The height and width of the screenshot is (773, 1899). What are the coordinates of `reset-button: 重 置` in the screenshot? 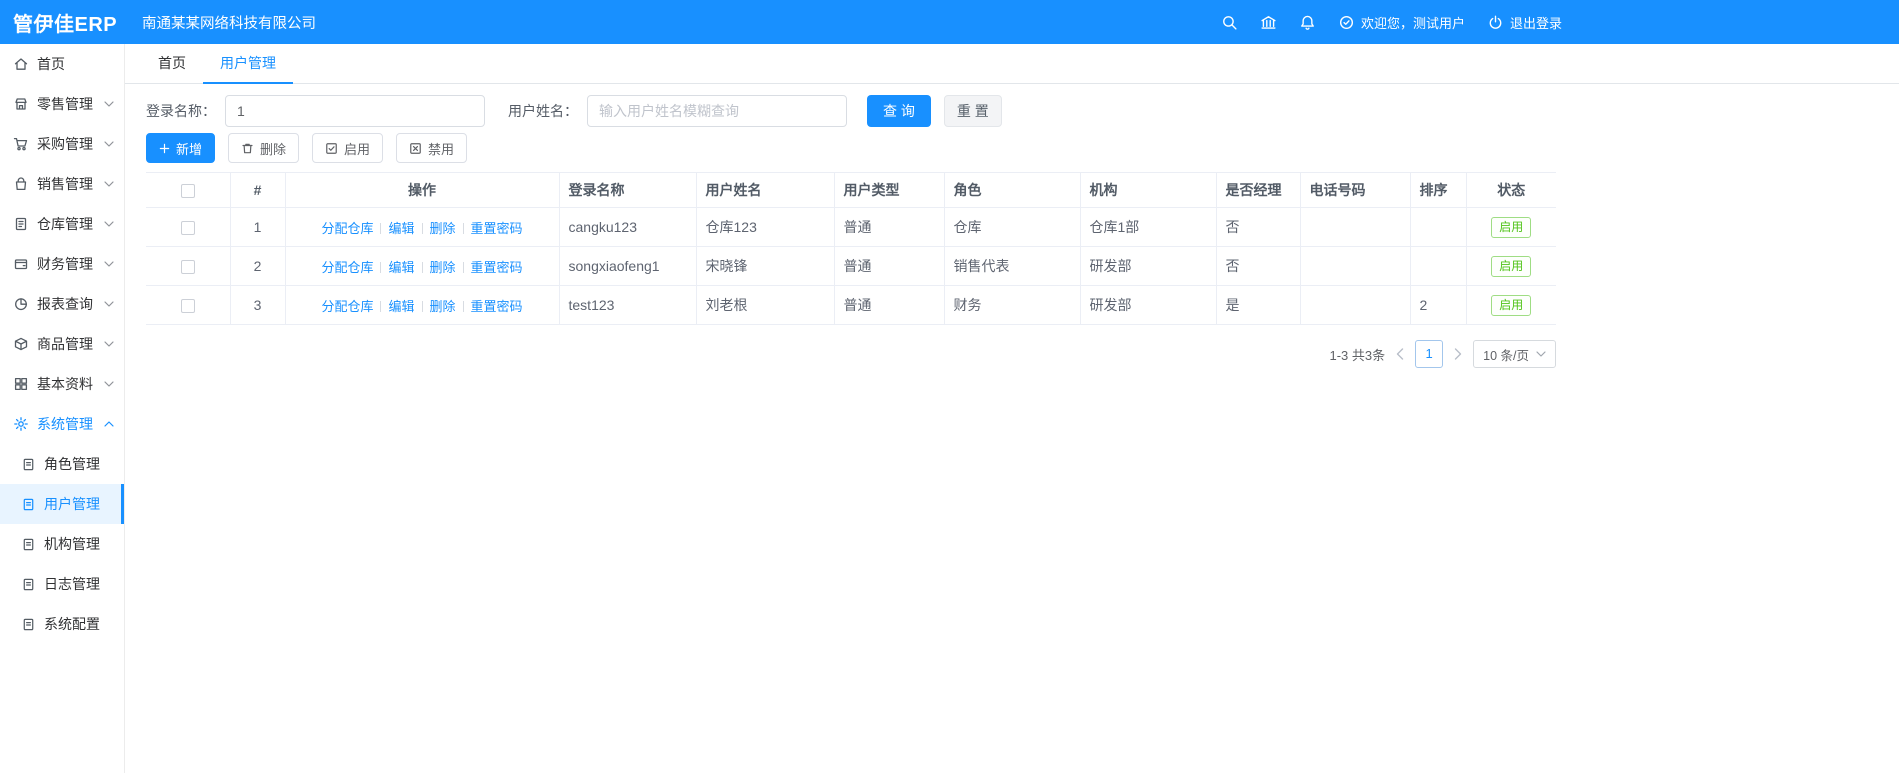 It's located at (972, 111).